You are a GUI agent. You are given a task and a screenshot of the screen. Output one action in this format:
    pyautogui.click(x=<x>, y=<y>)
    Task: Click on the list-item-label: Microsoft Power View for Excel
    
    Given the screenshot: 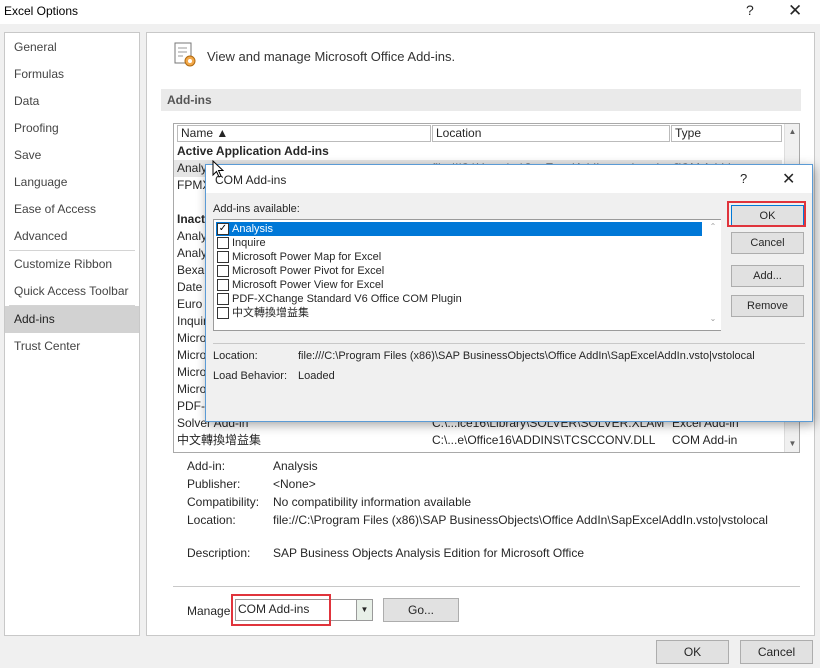 What is the action you would take?
    pyautogui.click(x=308, y=285)
    